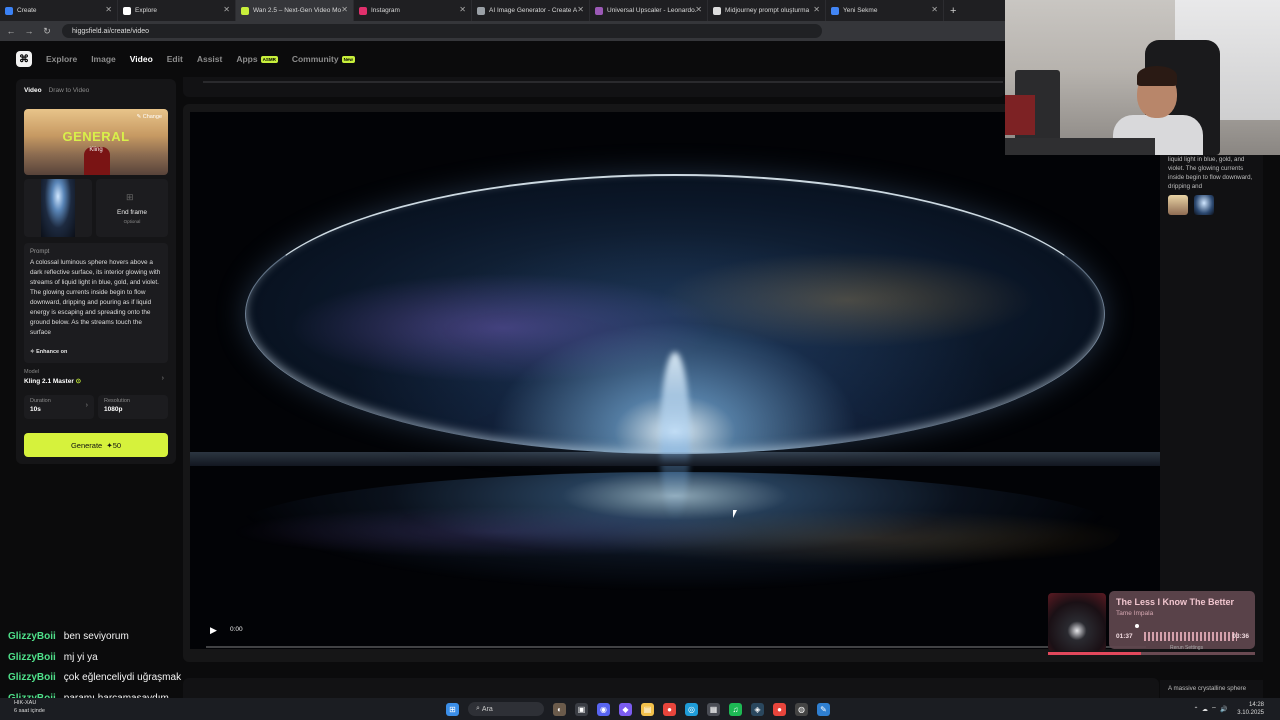 The image size is (1280, 720). I want to click on browser-tab: Explore ✕, so click(177, 10).